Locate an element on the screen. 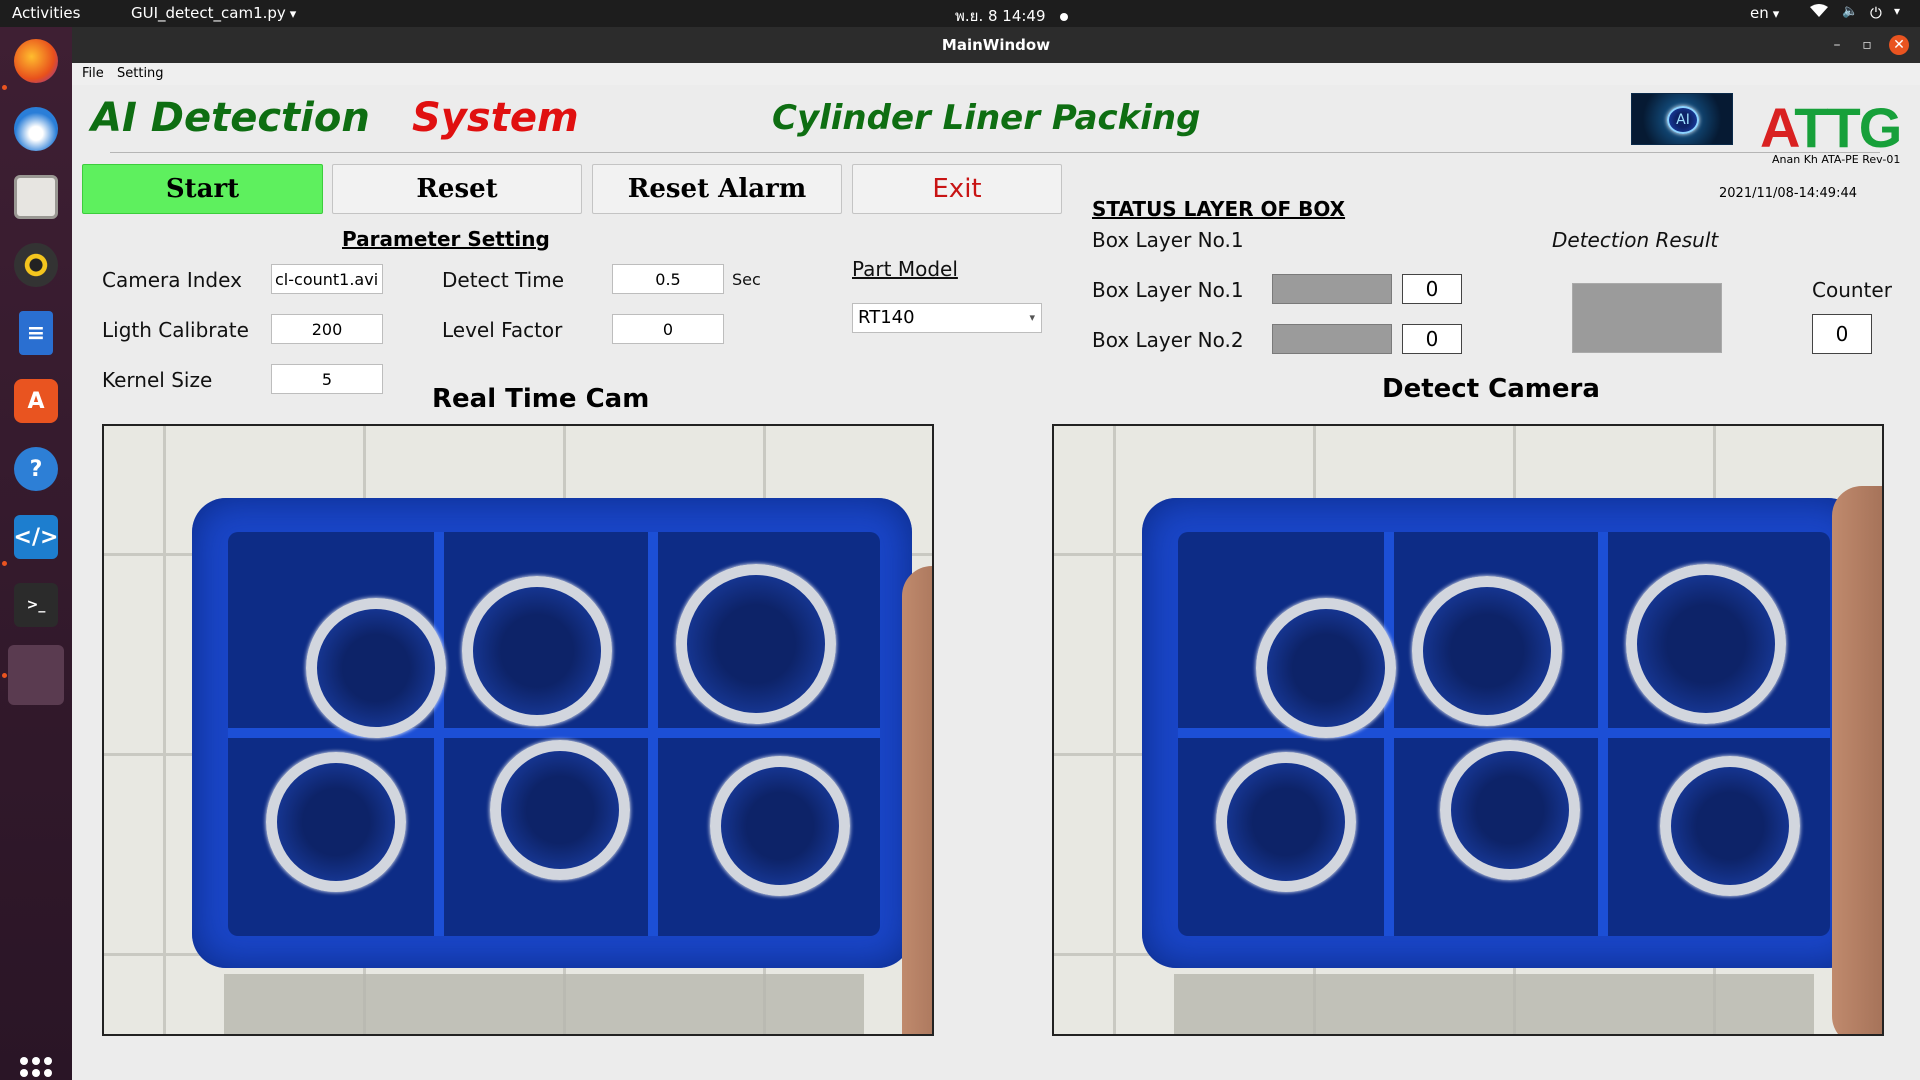  light-calibrate-input: 200 is located at coordinates (327, 329).